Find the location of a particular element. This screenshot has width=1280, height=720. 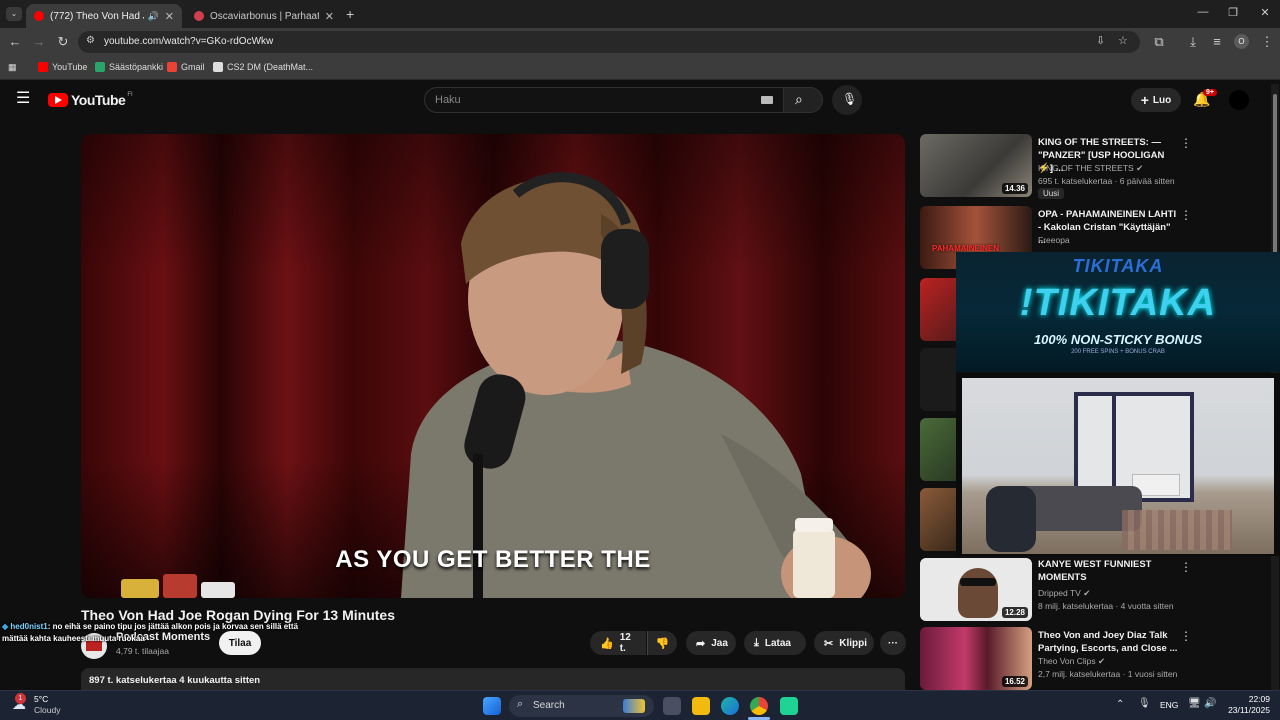

show-hidden-icons: ⌃ is located at coordinates (1120, 704).